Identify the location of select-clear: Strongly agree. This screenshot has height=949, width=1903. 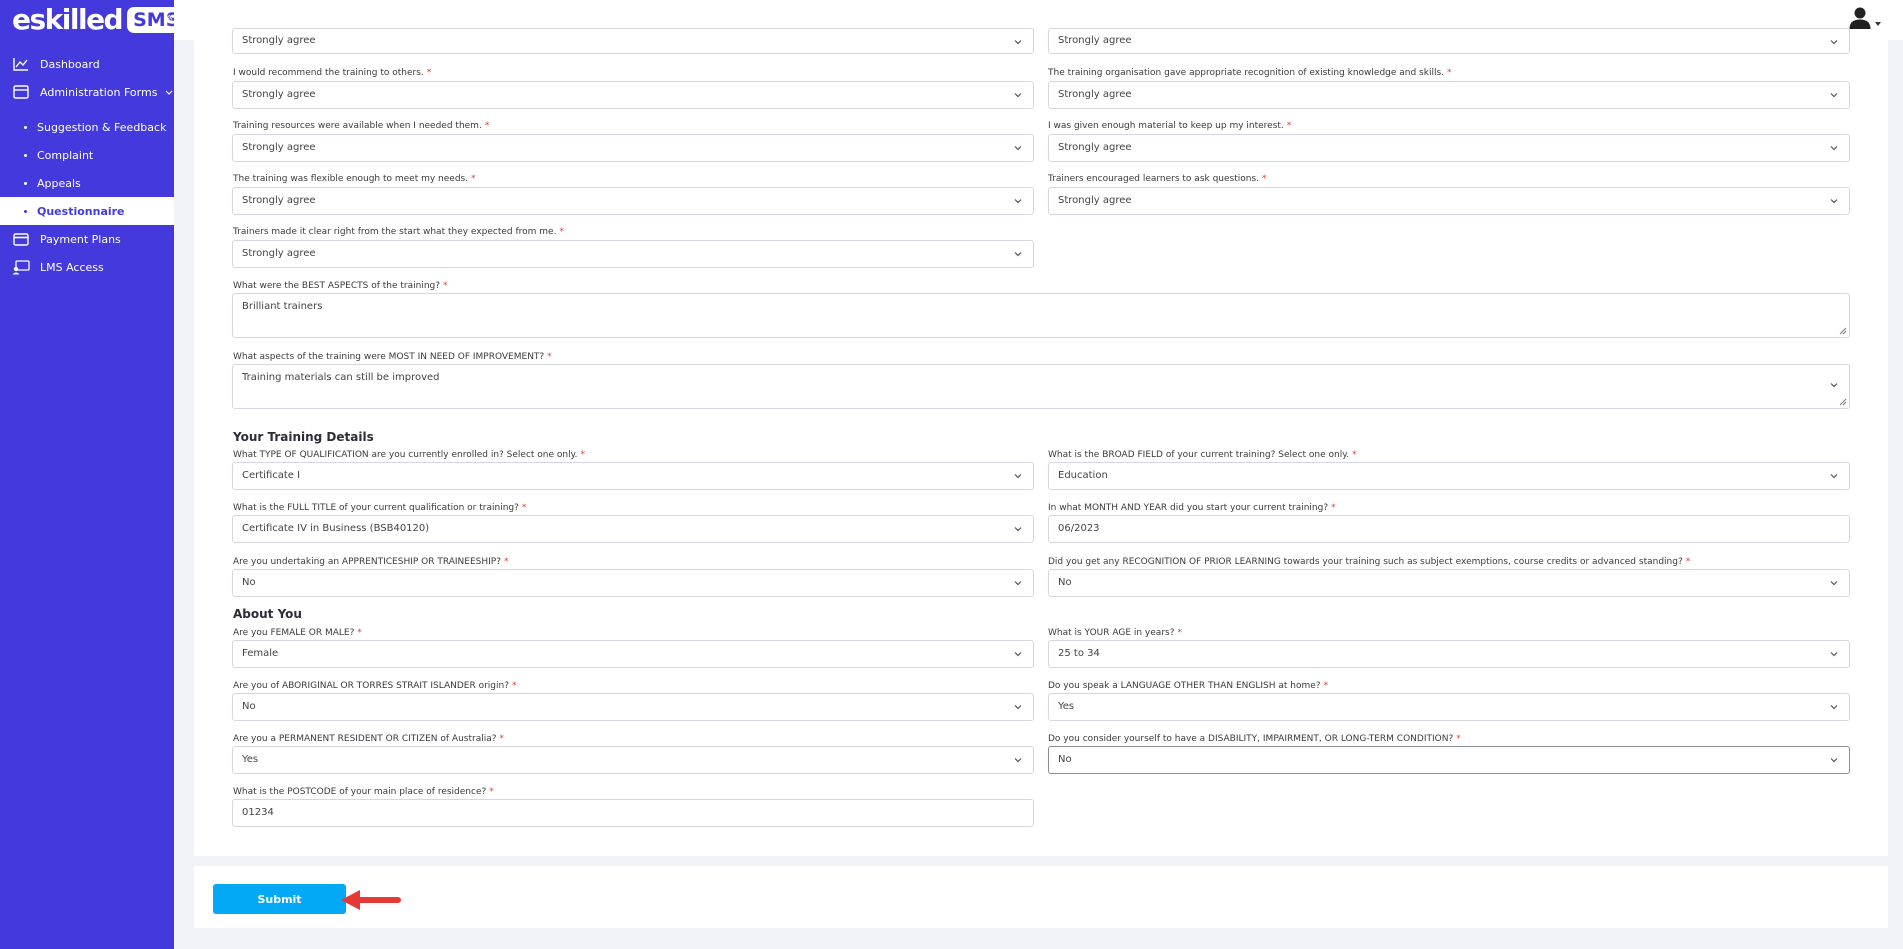
(633, 254).